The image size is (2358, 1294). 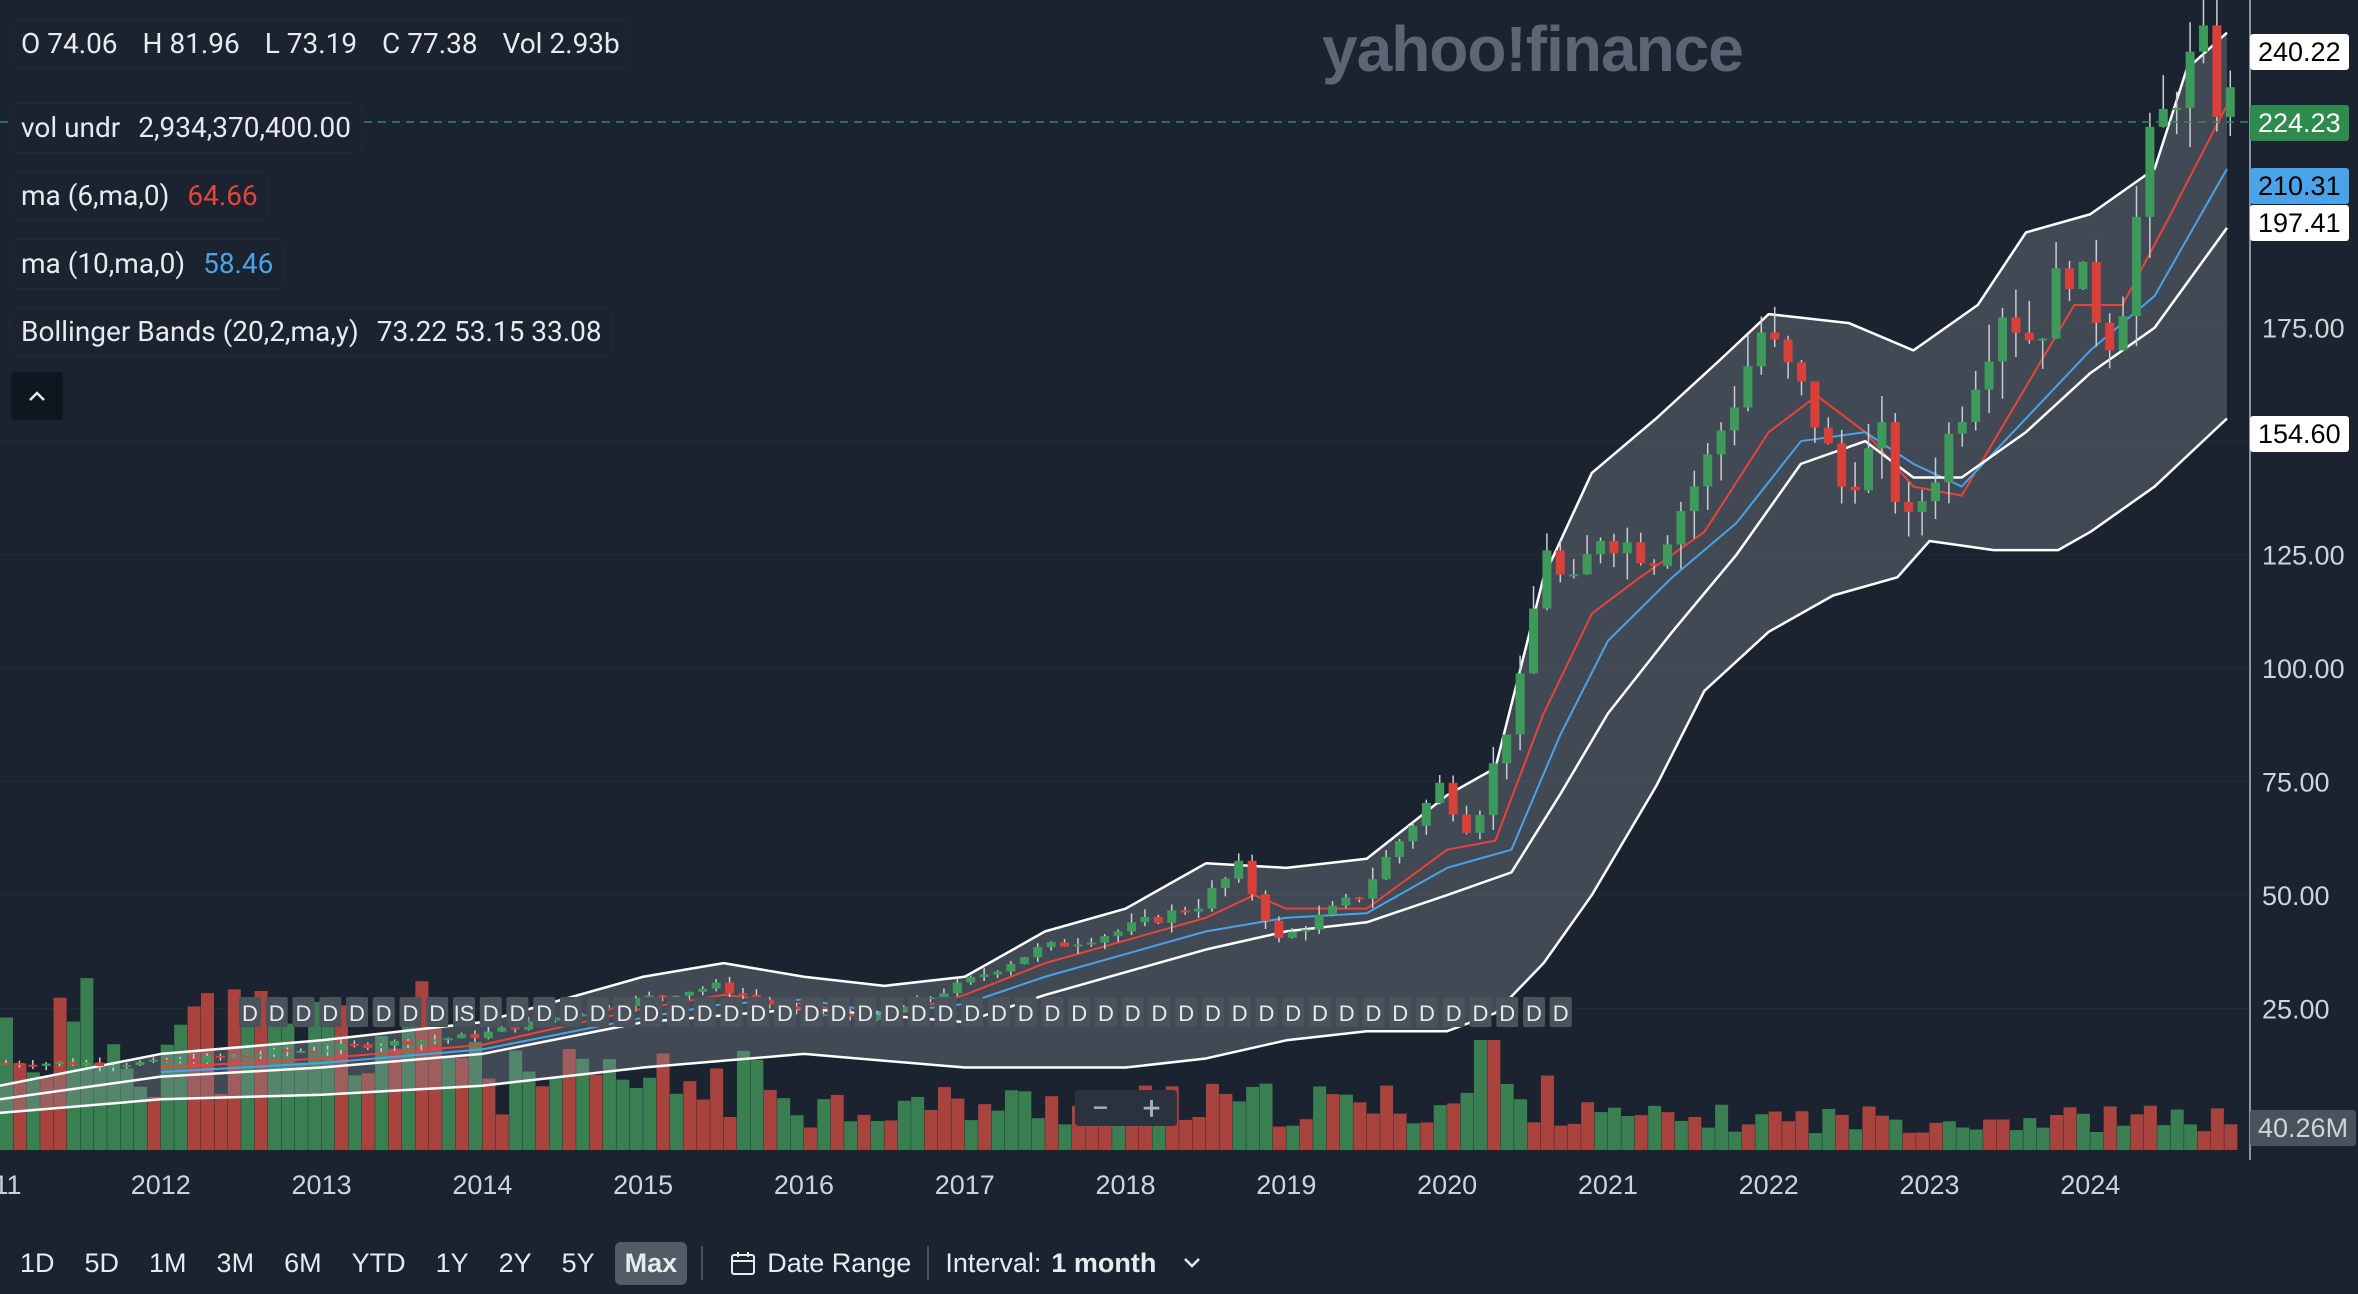 I want to click on x-tick-label: 011, so click(x=11, y=1185).